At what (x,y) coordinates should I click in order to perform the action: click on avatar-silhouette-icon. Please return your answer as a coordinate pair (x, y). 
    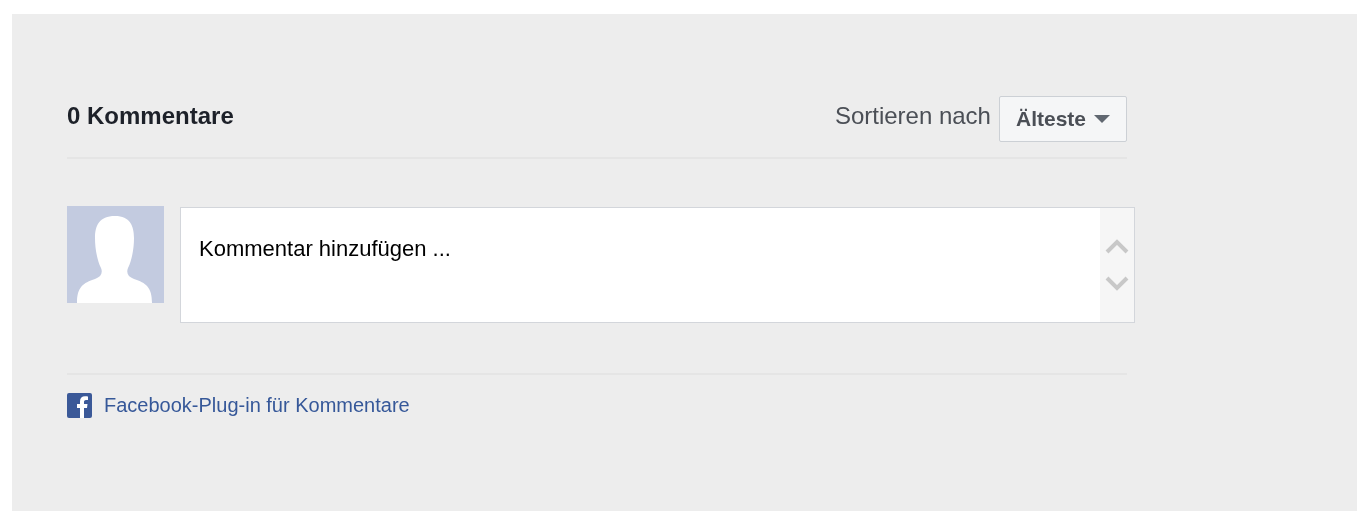
    Looking at the image, I should click on (115, 254).